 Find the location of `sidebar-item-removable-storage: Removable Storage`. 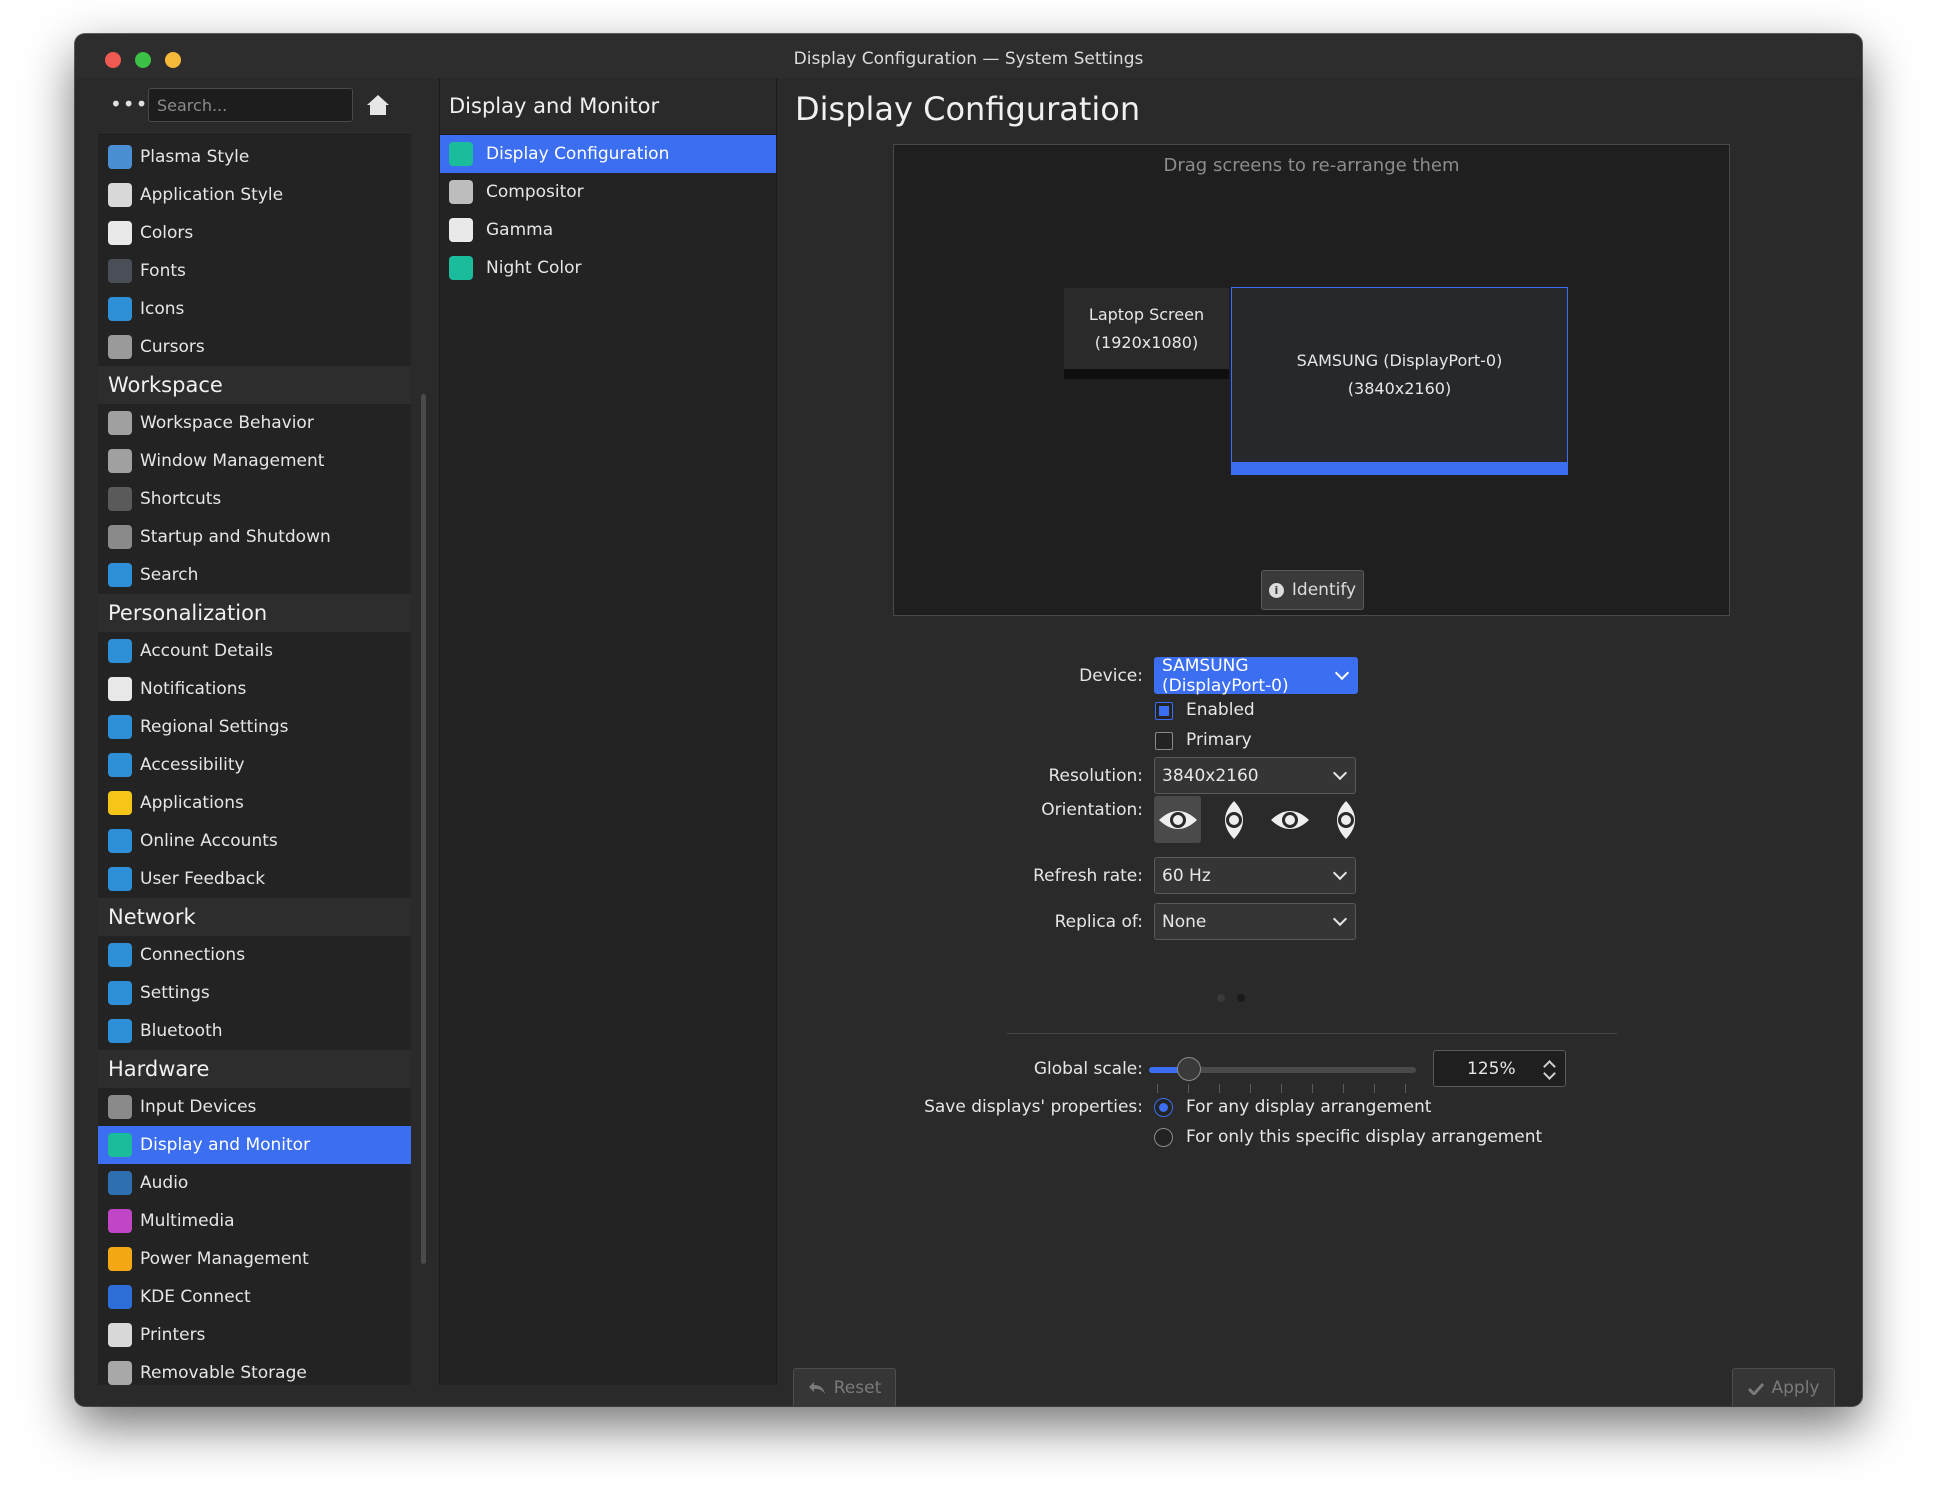

sidebar-item-removable-storage: Removable Storage is located at coordinates (254, 1373).